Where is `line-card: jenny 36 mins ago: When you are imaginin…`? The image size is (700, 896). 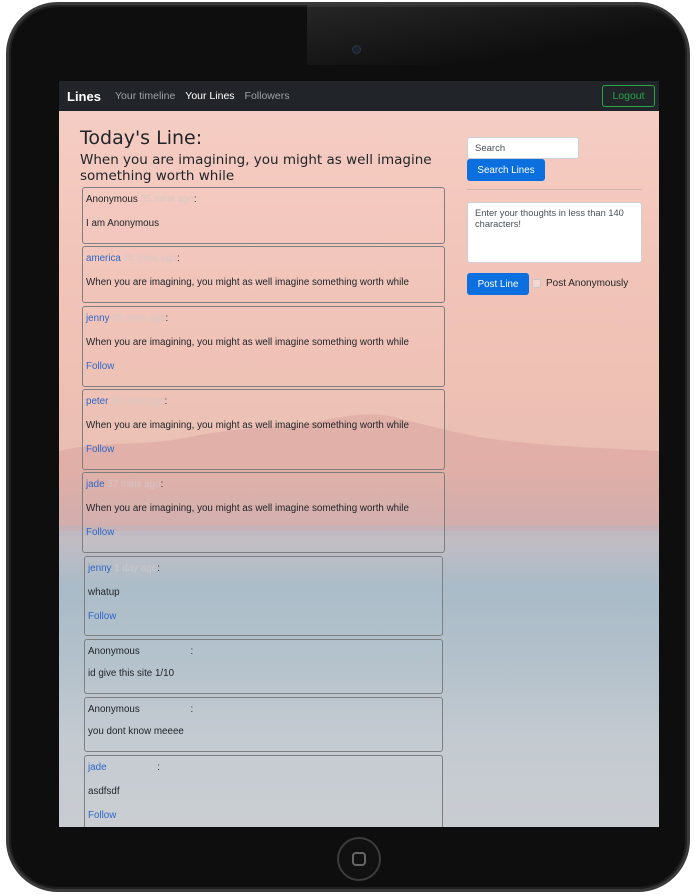
line-card: jenny 36 mins ago: When you are imaginin… is located at coordinates (263, 346).